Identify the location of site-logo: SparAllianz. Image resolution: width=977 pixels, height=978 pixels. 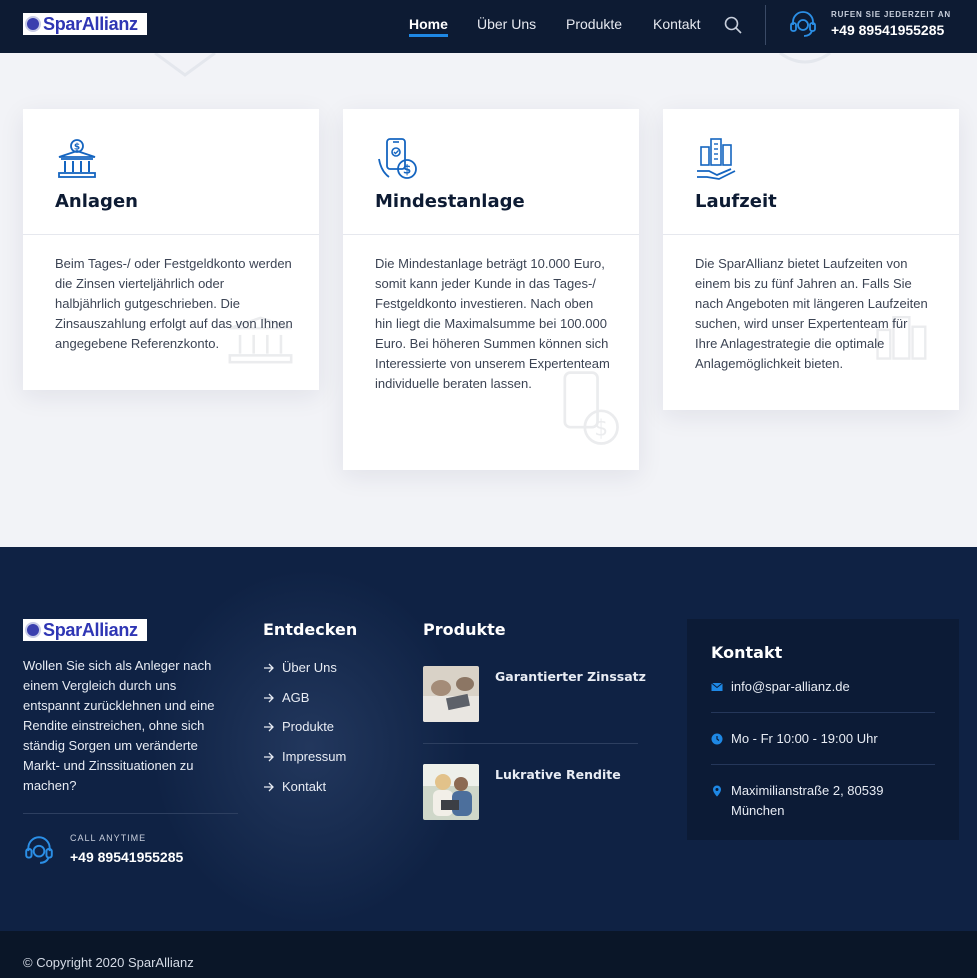
(85, 24).